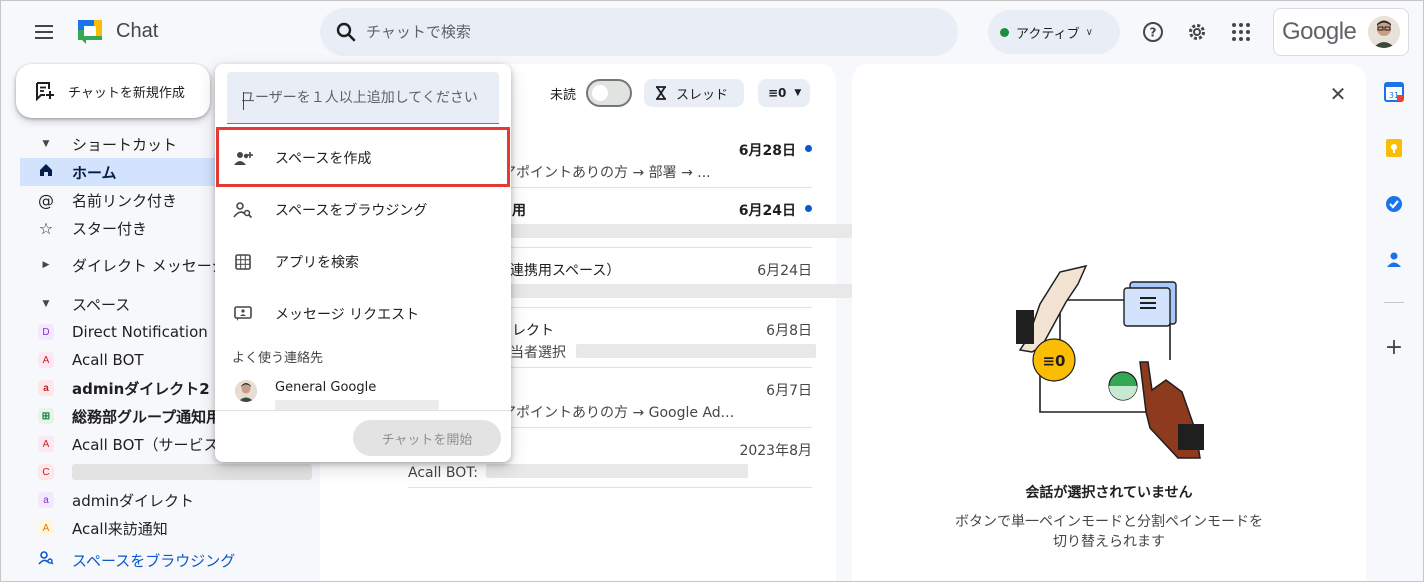 This screenshot has width=1424, height=582. What do you see at coordinates (363, 410) in the screenshot?
I see `dropdown-divider` at bounding box center [363, 410].